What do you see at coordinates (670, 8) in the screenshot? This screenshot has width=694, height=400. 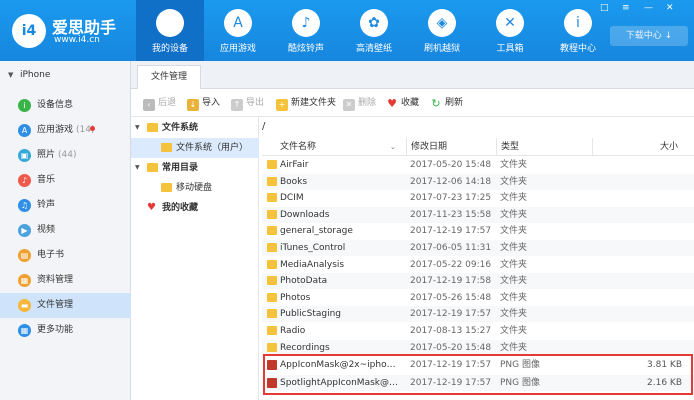 I see `close-icon: ✕` at bounding box center [670, 8].